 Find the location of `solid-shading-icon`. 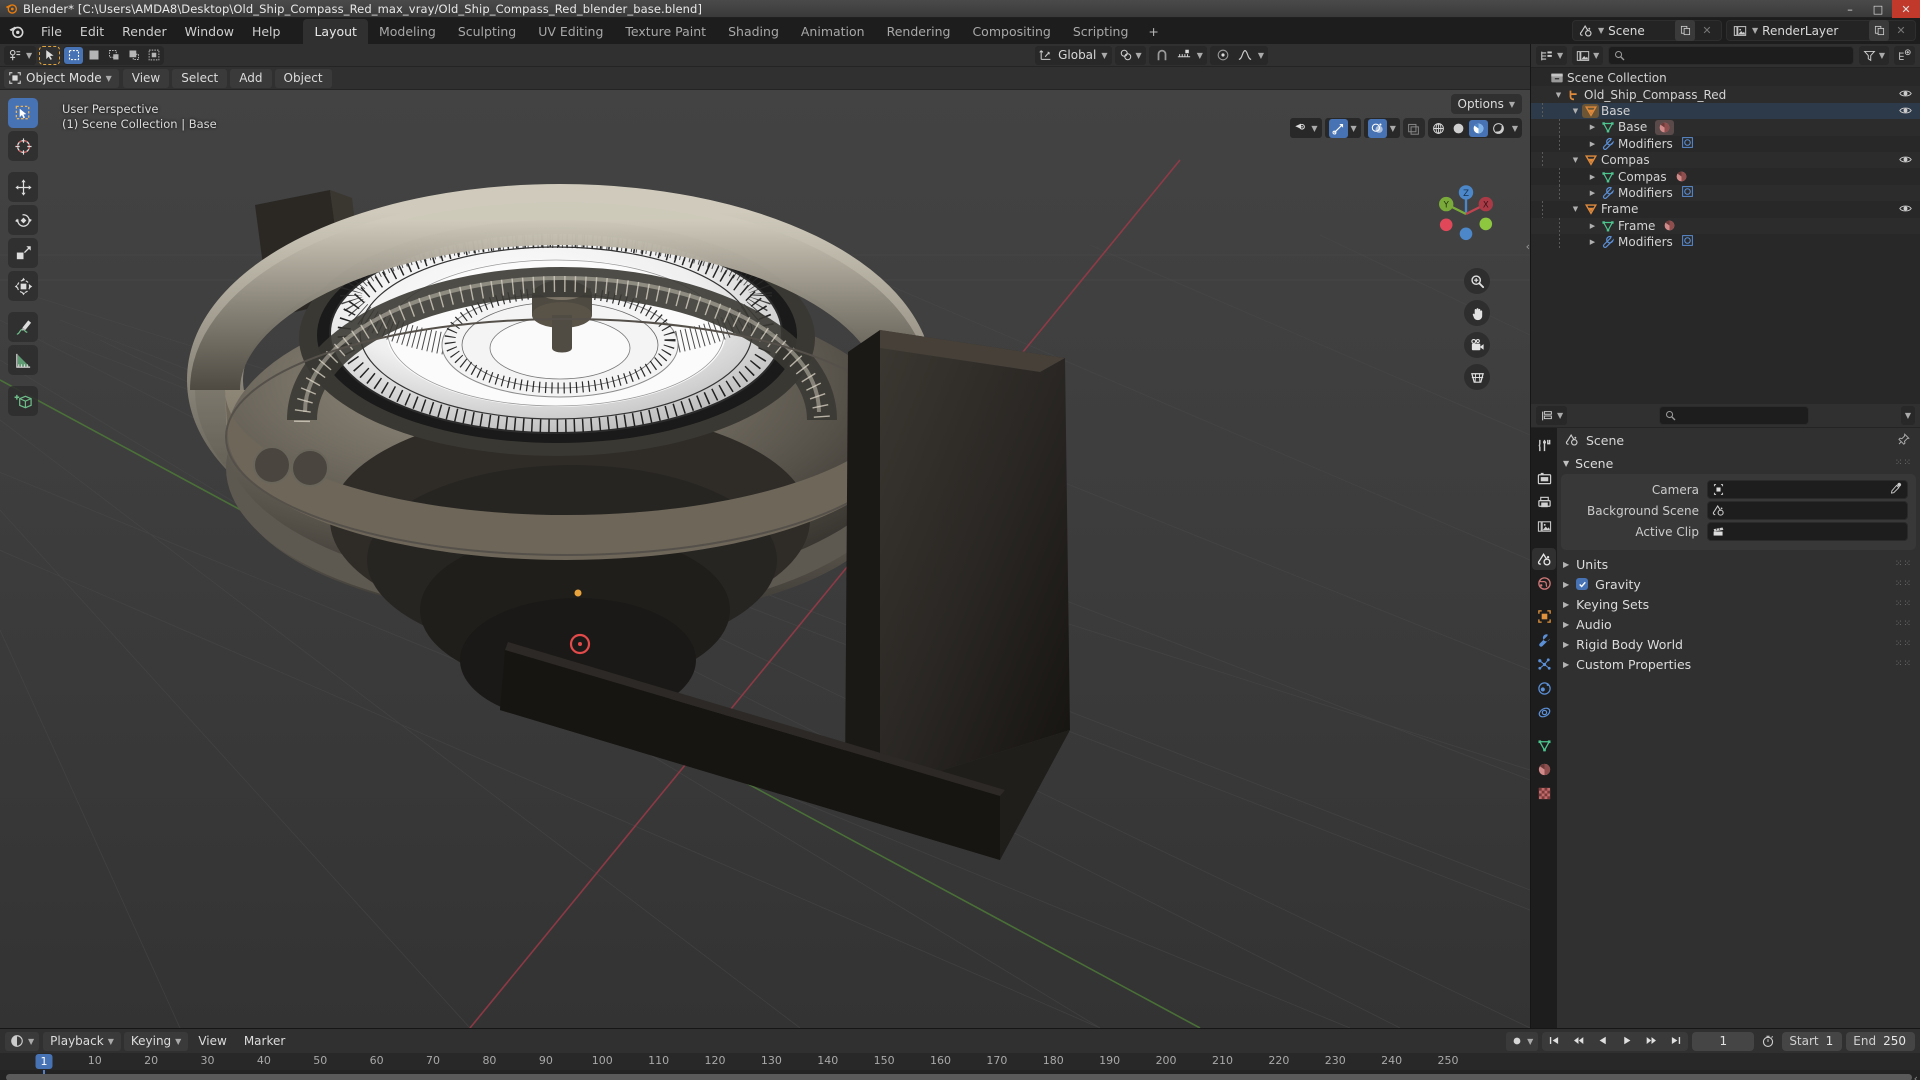

solid-shading-icon is located at coordinates (1458, 128).